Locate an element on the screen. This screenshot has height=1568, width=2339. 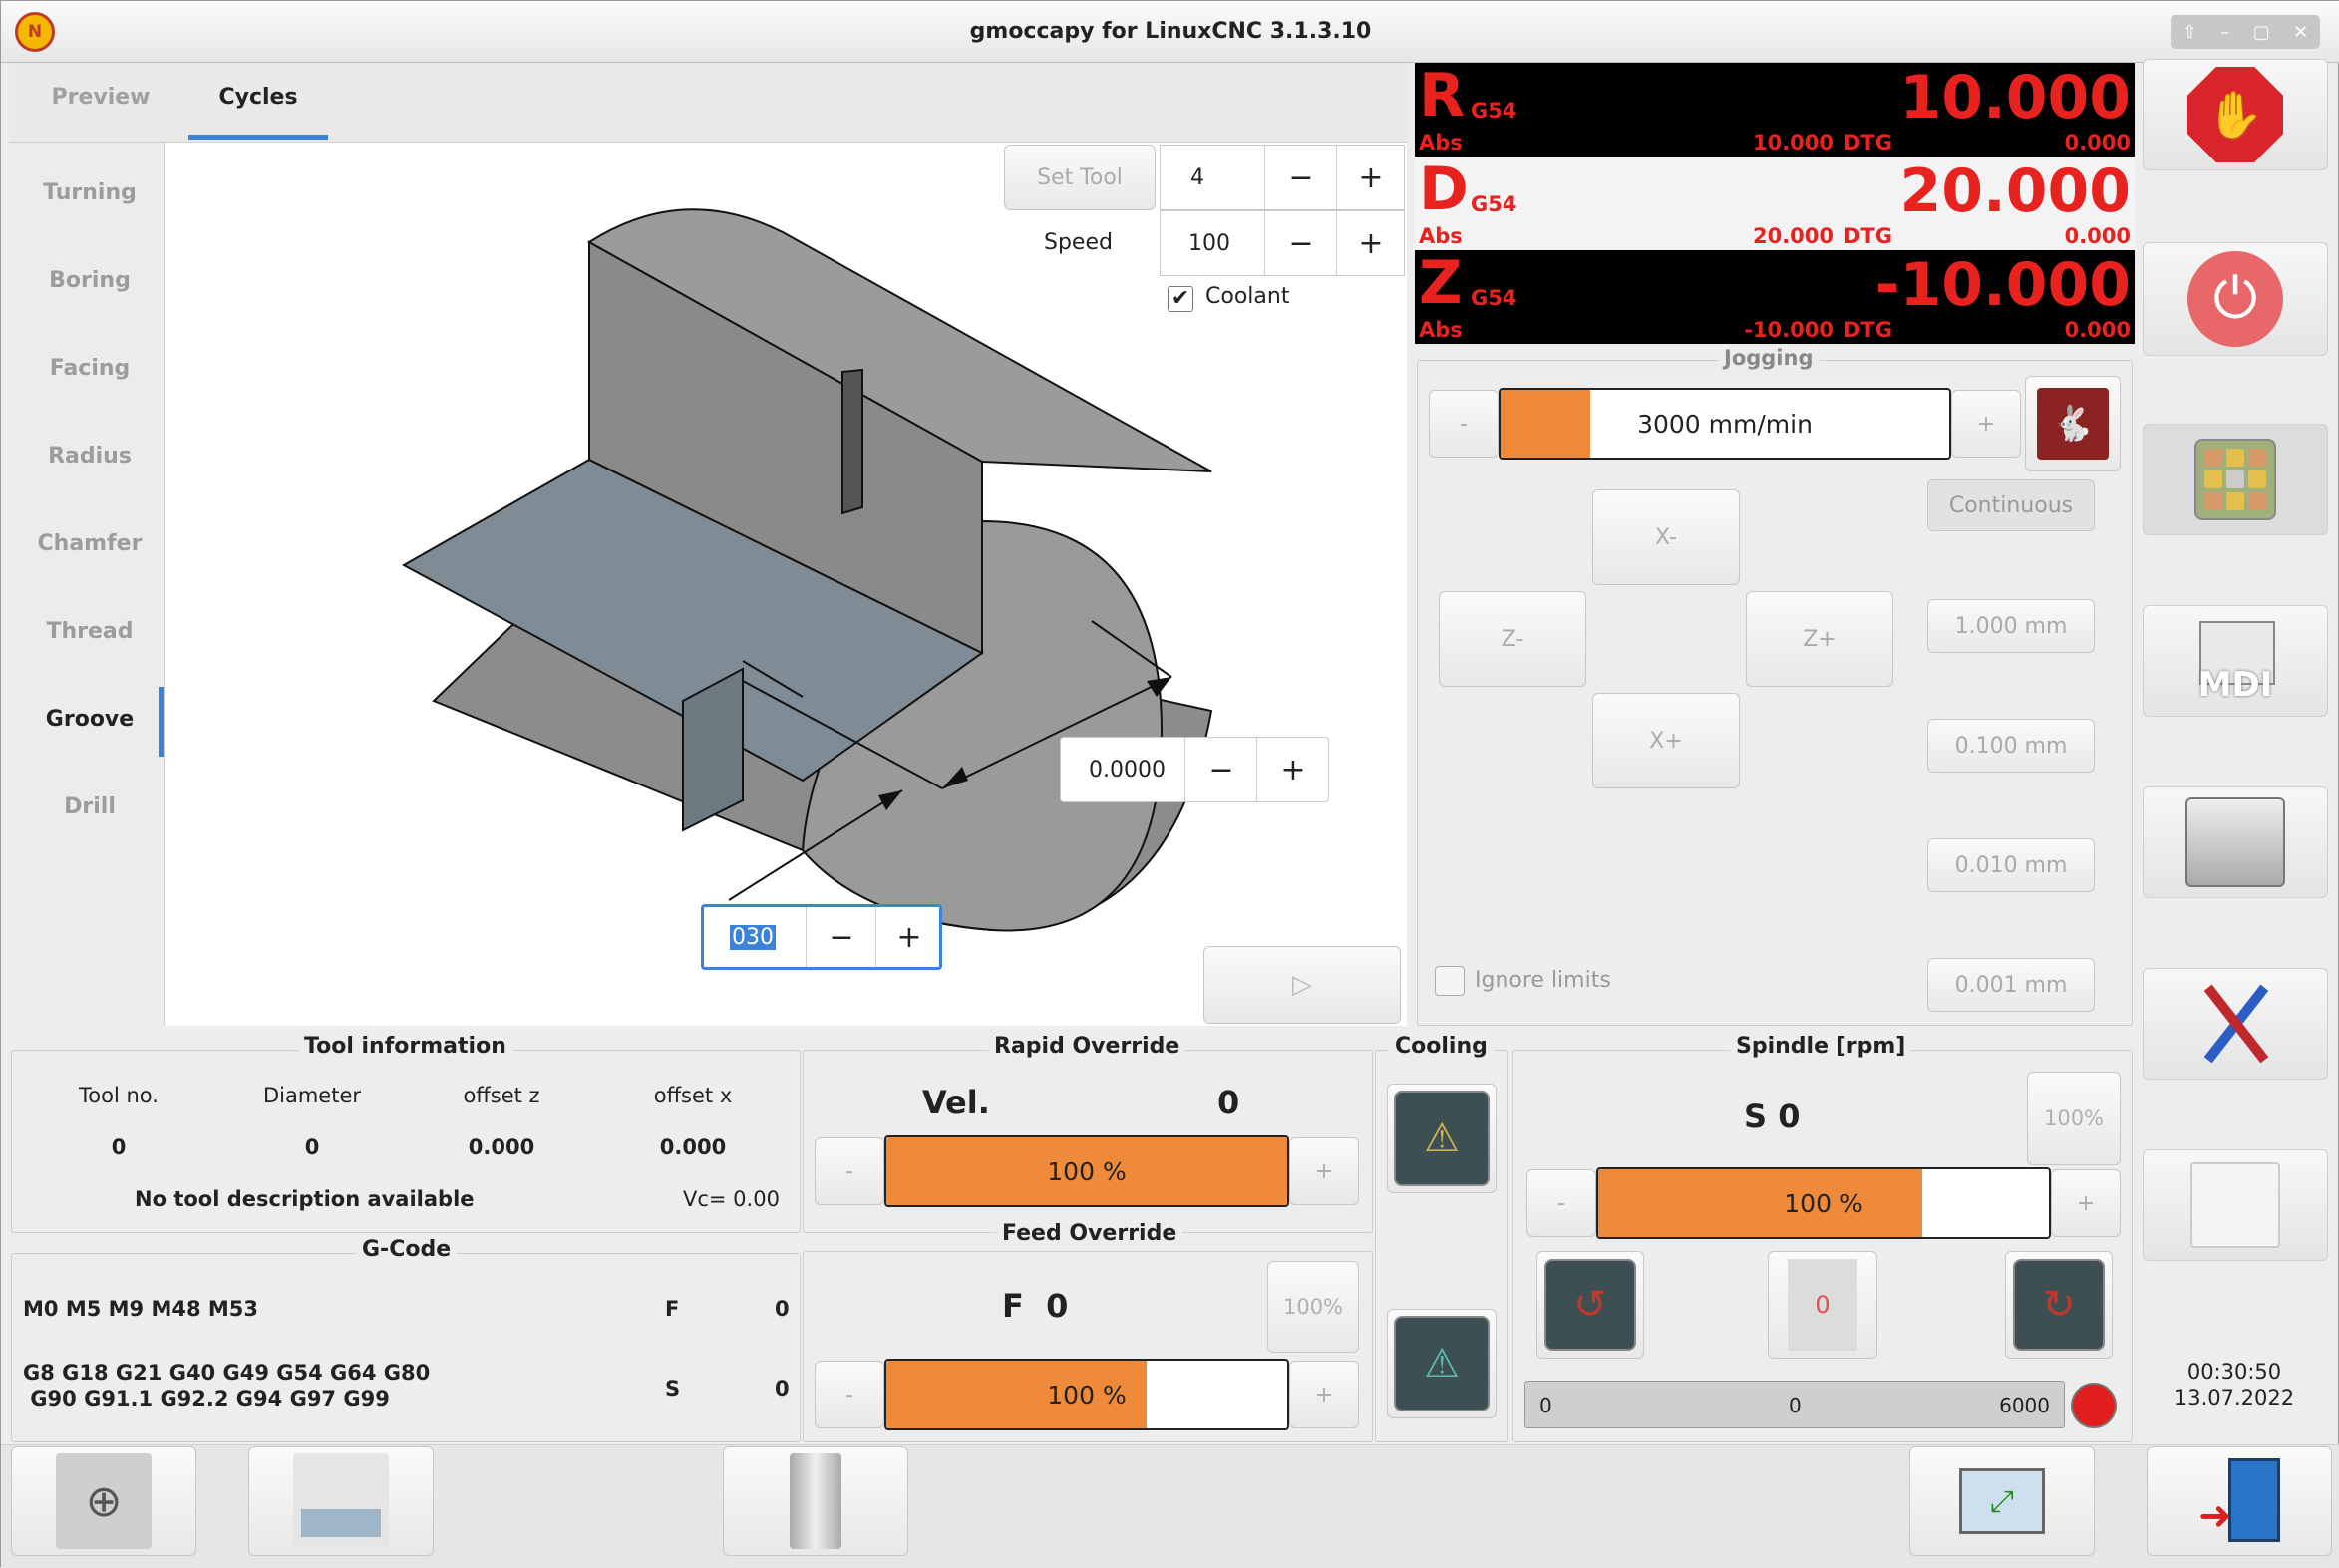
dro-r-coordsys: G54 is located at coordinates (1494, 111).